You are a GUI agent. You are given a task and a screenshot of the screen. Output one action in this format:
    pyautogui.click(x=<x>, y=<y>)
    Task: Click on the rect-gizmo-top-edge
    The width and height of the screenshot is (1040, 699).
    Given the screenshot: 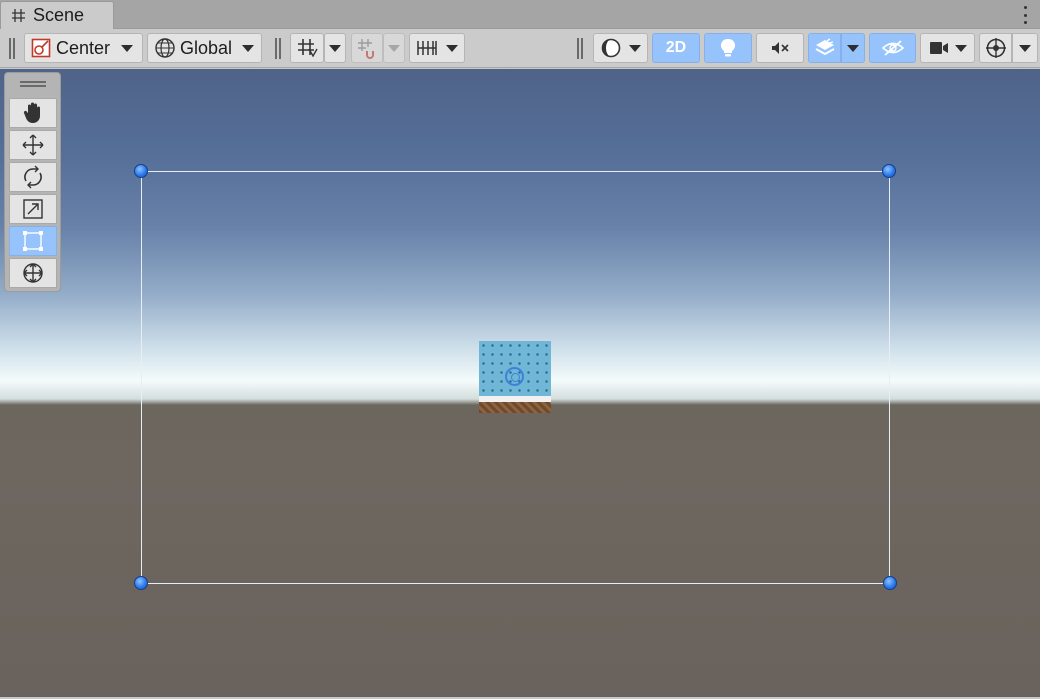 What is the action you would take?
    pyautogui.click(x=515, y=171)
    